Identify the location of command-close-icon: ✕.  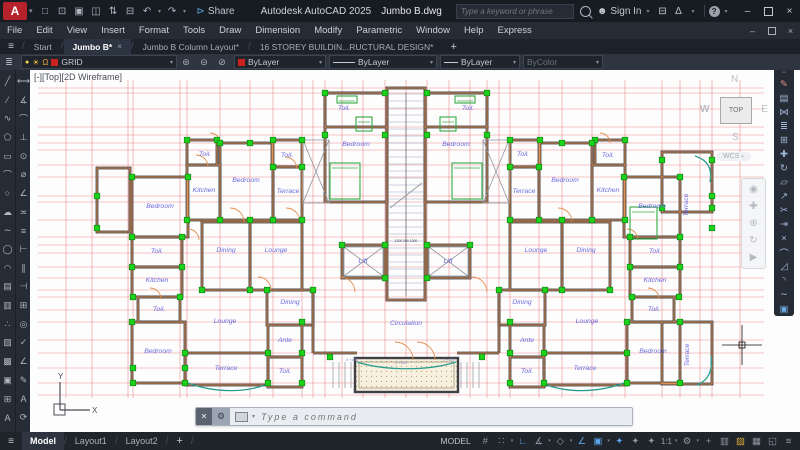
(204, 416).